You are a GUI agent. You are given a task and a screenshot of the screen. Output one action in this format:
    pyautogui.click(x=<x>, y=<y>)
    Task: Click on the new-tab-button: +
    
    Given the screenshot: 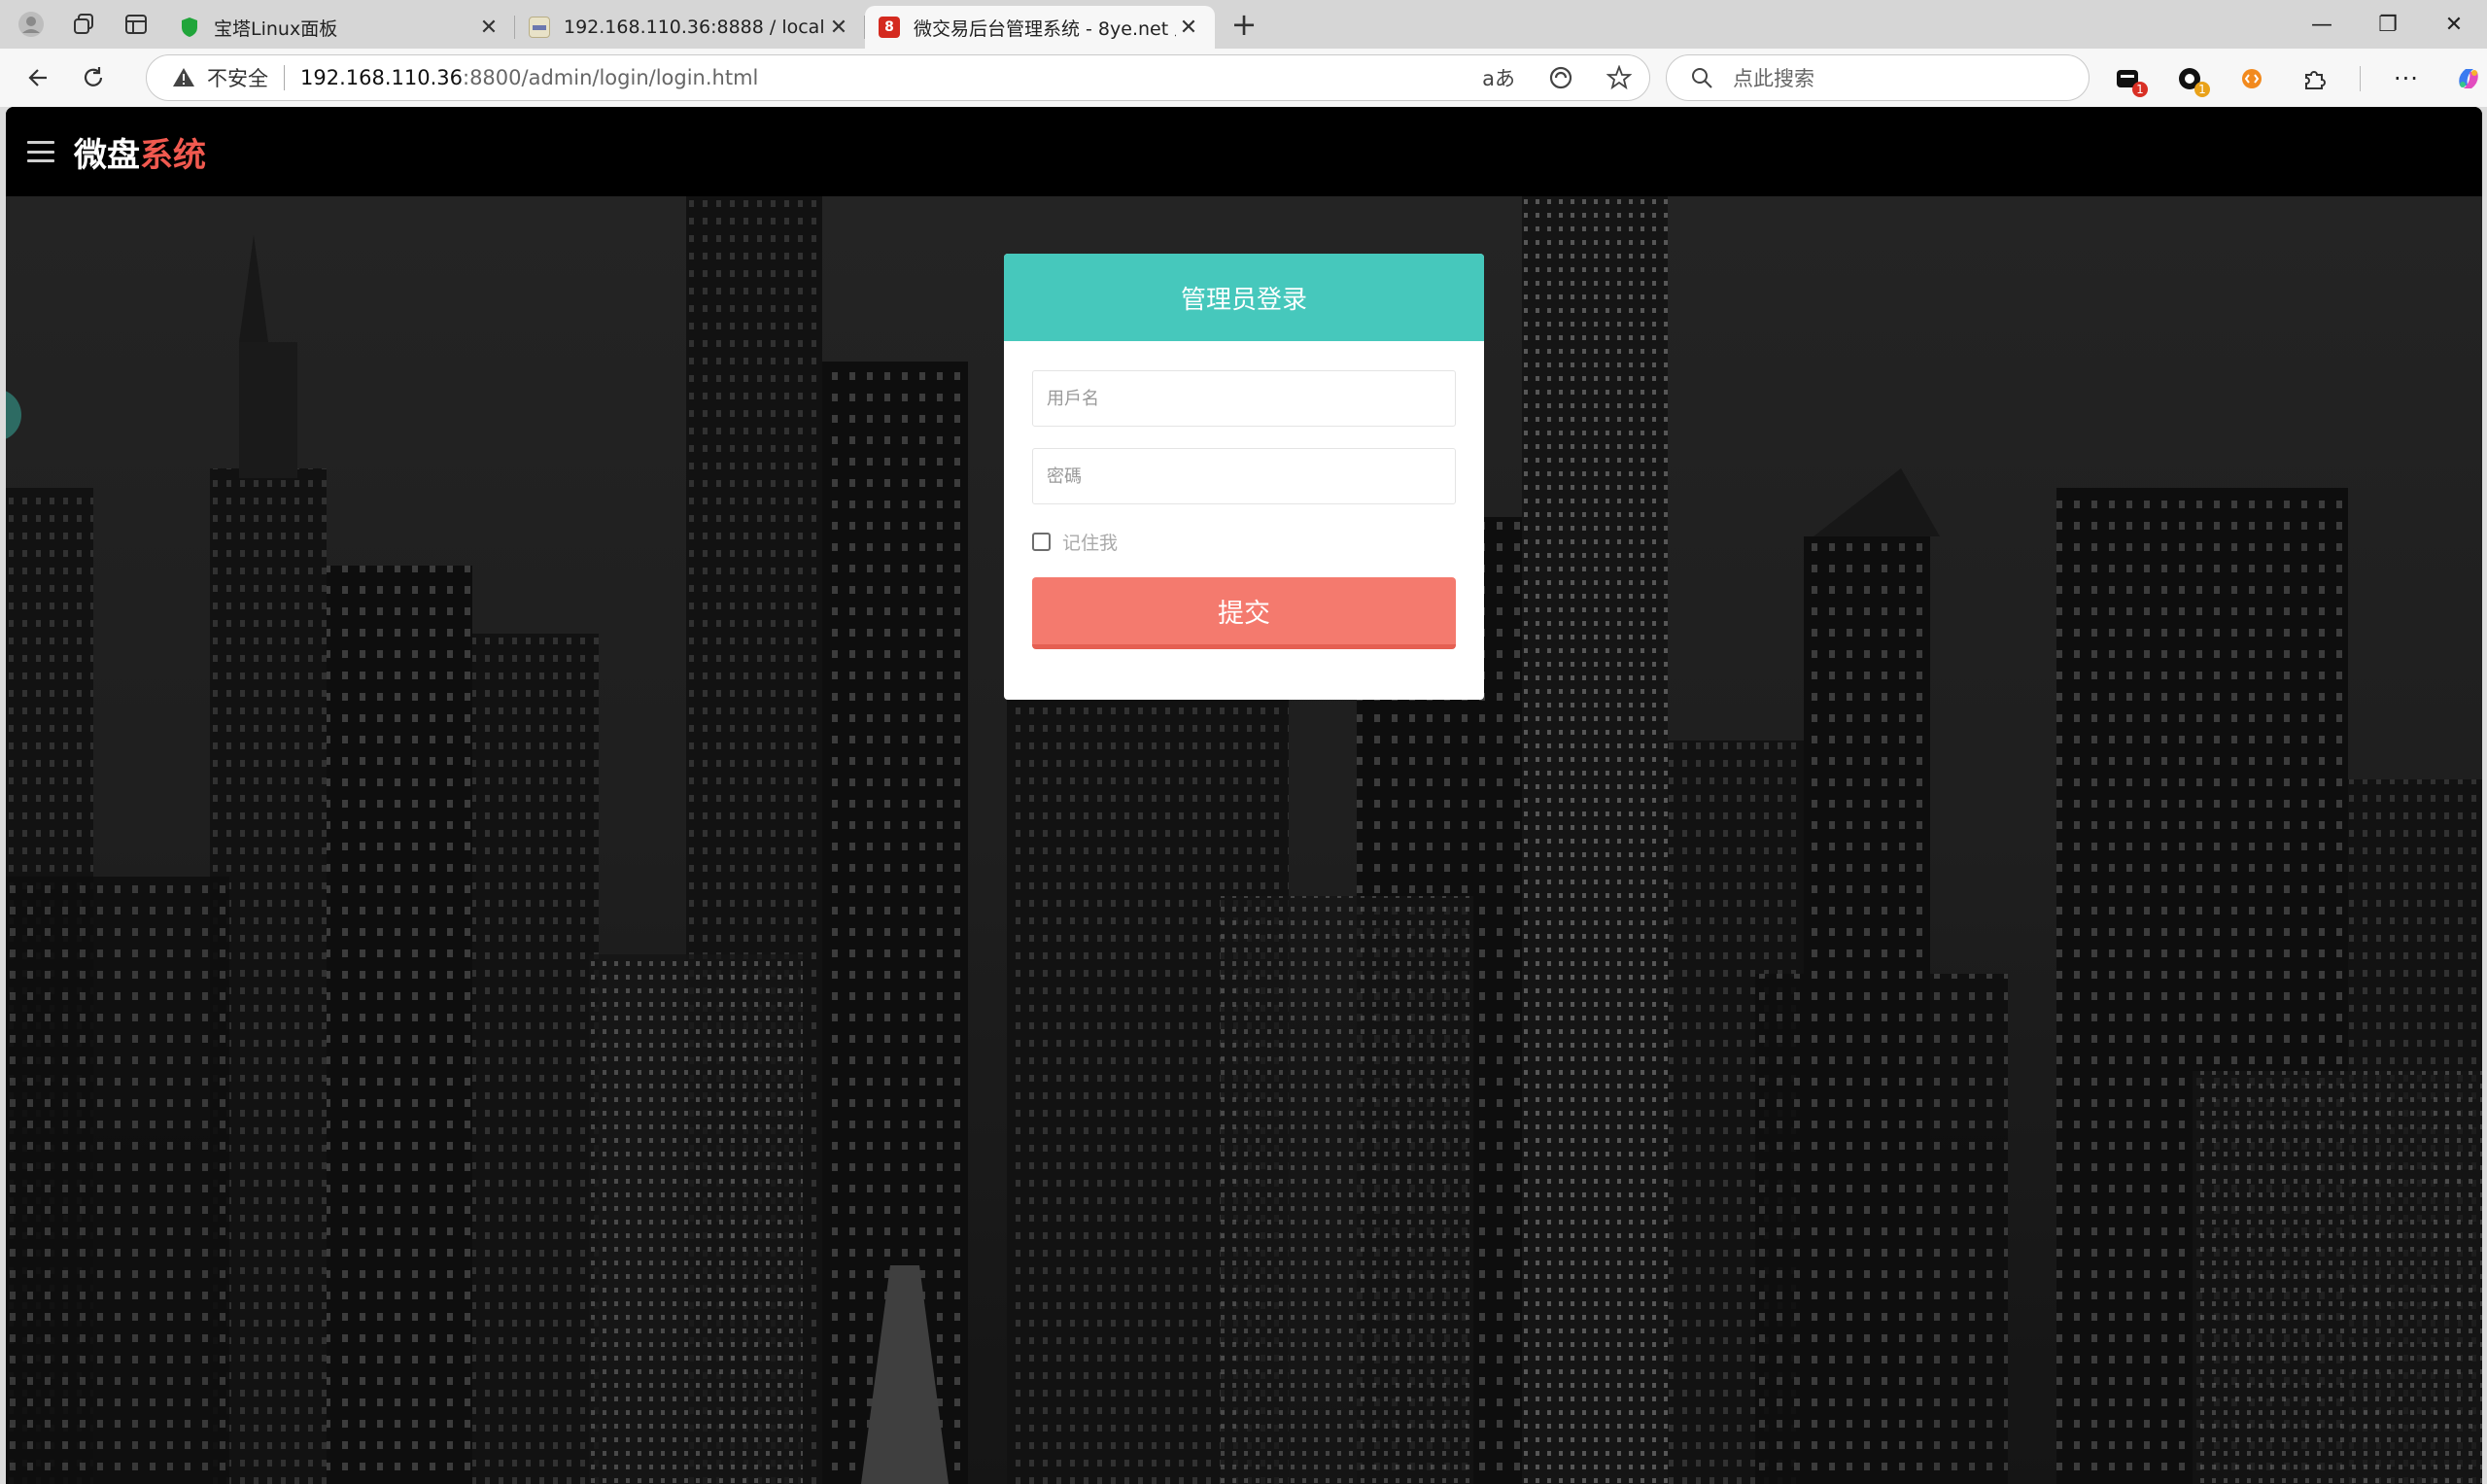 What is the action you would take?
    pyautogui.click(x=1244, y=24)
    